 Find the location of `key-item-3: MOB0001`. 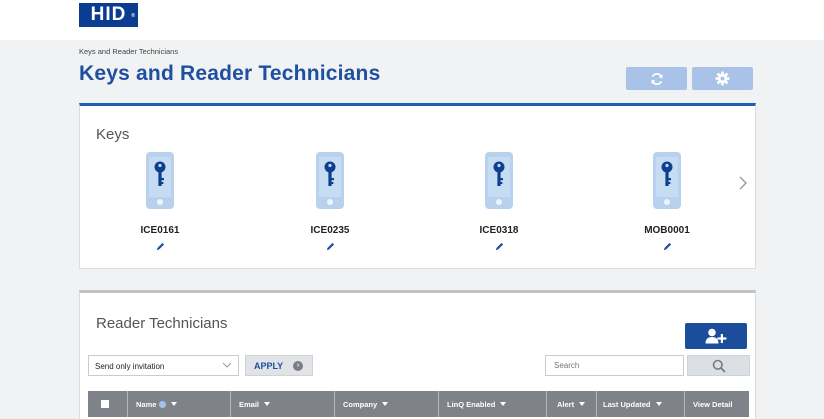

key-item-3: MOB0001 is located at coordinates (667, 202).